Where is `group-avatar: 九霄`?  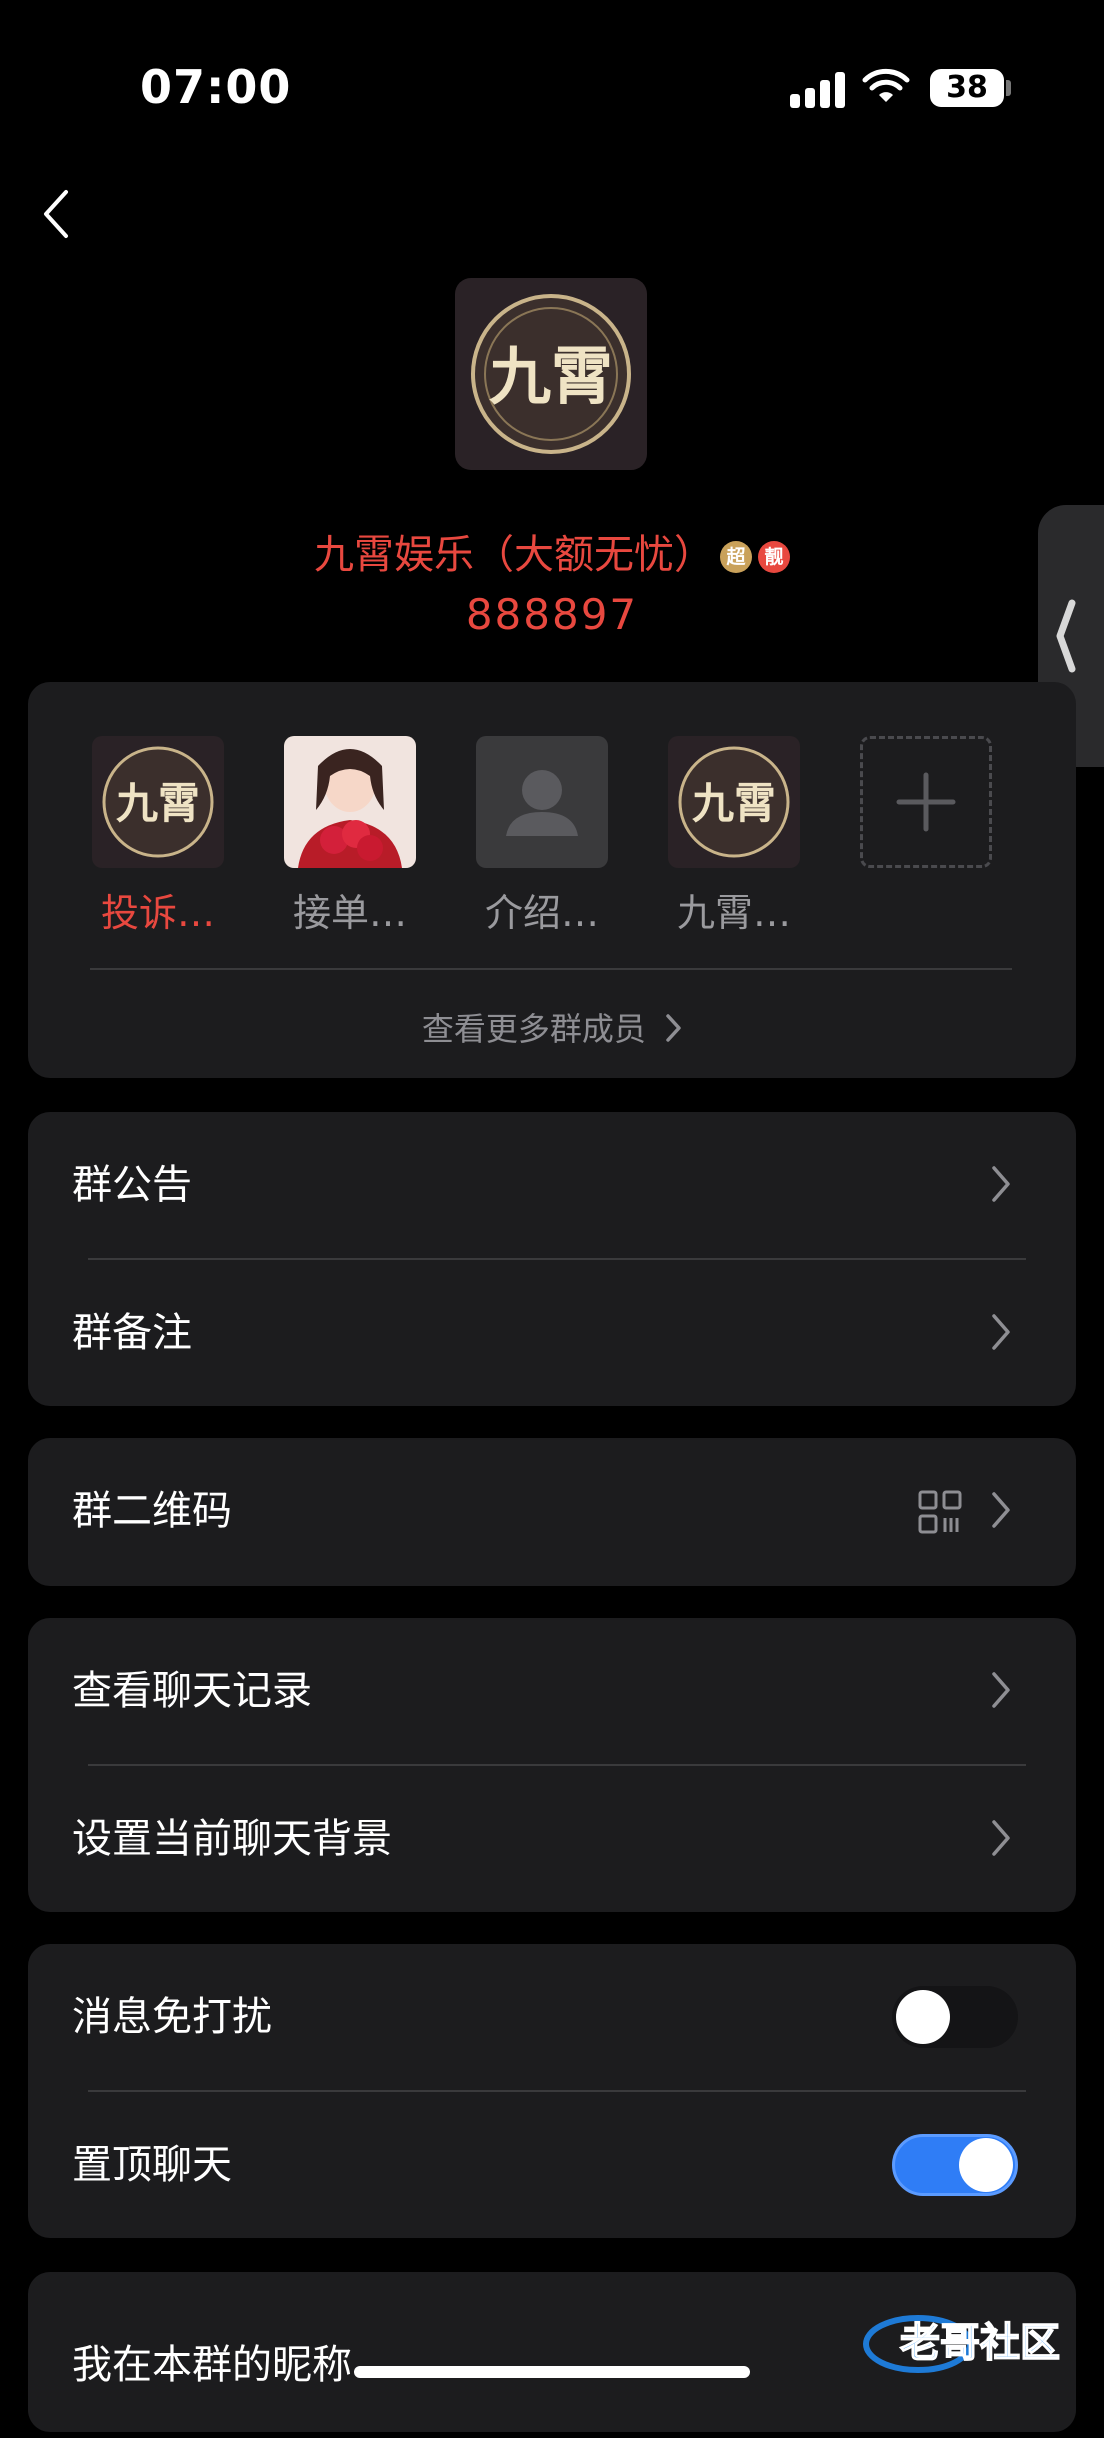 group-avatar: 九霄 is located at coordinates (551, 374).